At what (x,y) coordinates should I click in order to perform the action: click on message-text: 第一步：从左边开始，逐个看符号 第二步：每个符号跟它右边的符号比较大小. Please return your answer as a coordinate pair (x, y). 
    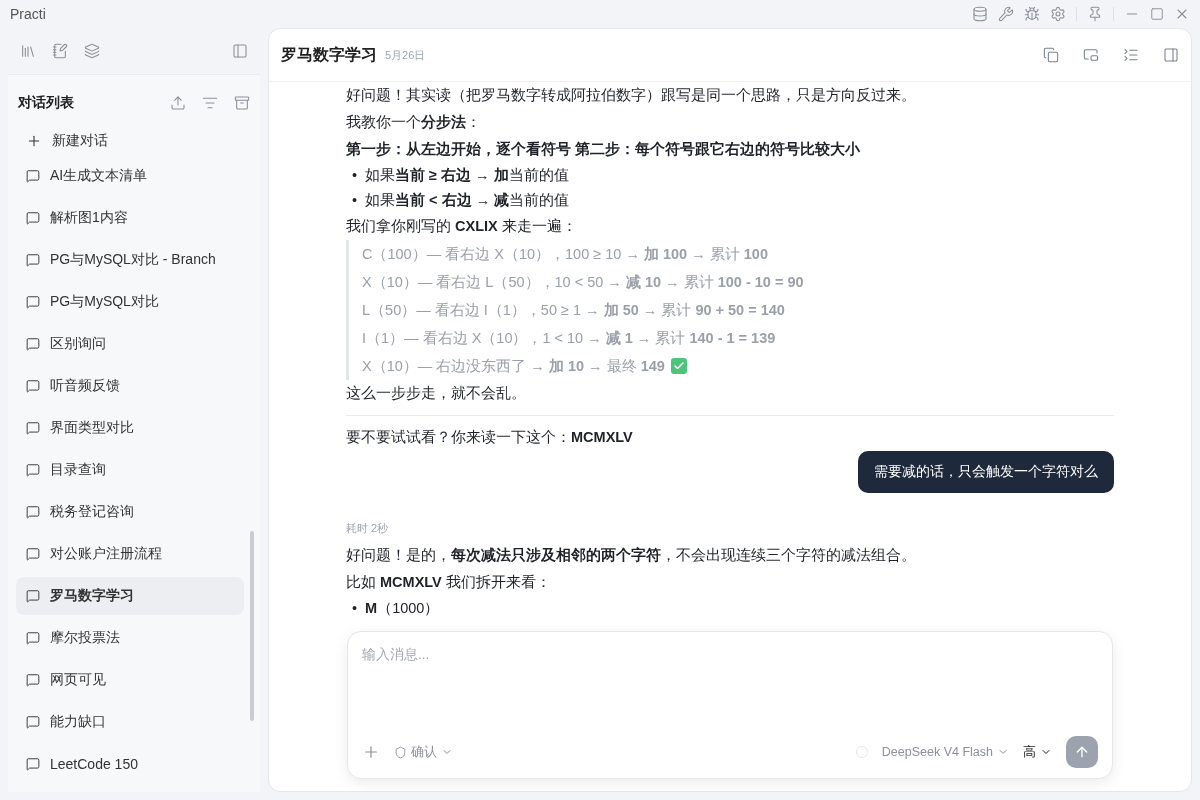
    Looking at the image, I should click on (604, 149).